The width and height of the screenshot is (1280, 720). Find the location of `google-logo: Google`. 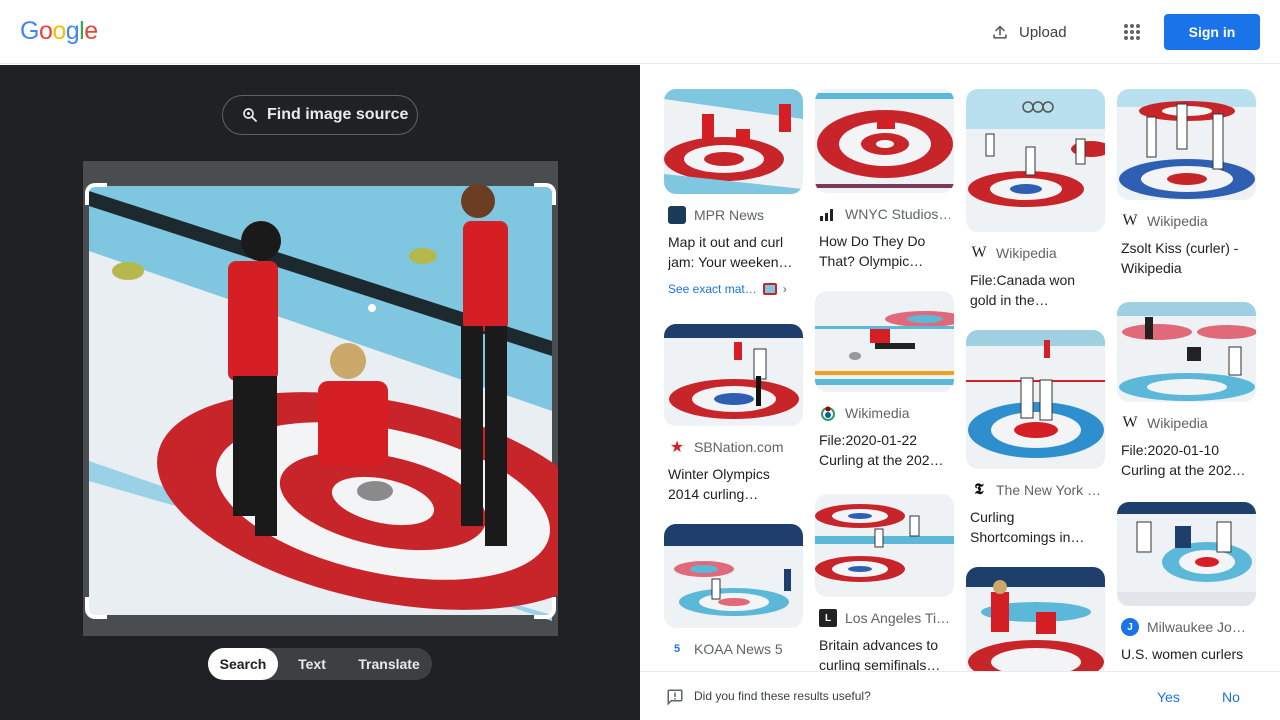

google-logo: Google is located at coordinates (59, 31).